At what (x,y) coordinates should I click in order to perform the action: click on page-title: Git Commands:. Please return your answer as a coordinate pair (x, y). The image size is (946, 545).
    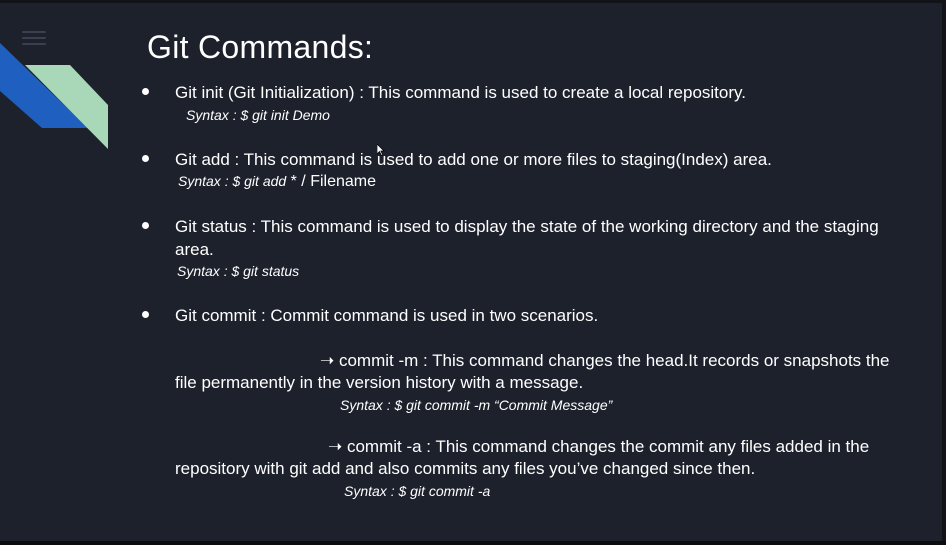
    Looking at the image, I should click on (260, 47).